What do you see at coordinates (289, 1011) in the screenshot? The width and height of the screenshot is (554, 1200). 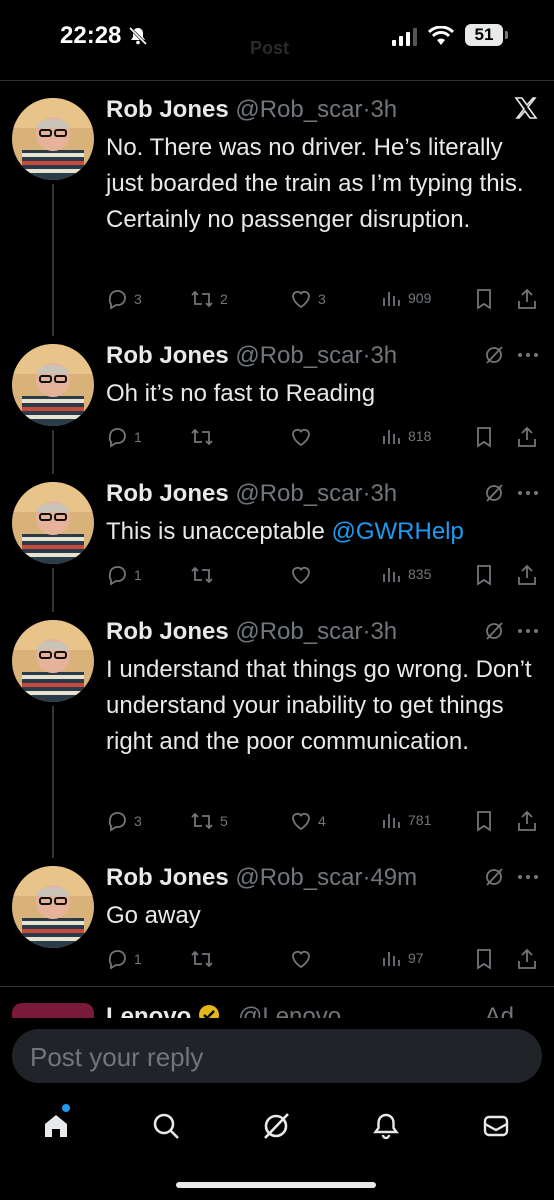 I see `ad-handle: @Lenovo` at bounding box center [289, 1011].